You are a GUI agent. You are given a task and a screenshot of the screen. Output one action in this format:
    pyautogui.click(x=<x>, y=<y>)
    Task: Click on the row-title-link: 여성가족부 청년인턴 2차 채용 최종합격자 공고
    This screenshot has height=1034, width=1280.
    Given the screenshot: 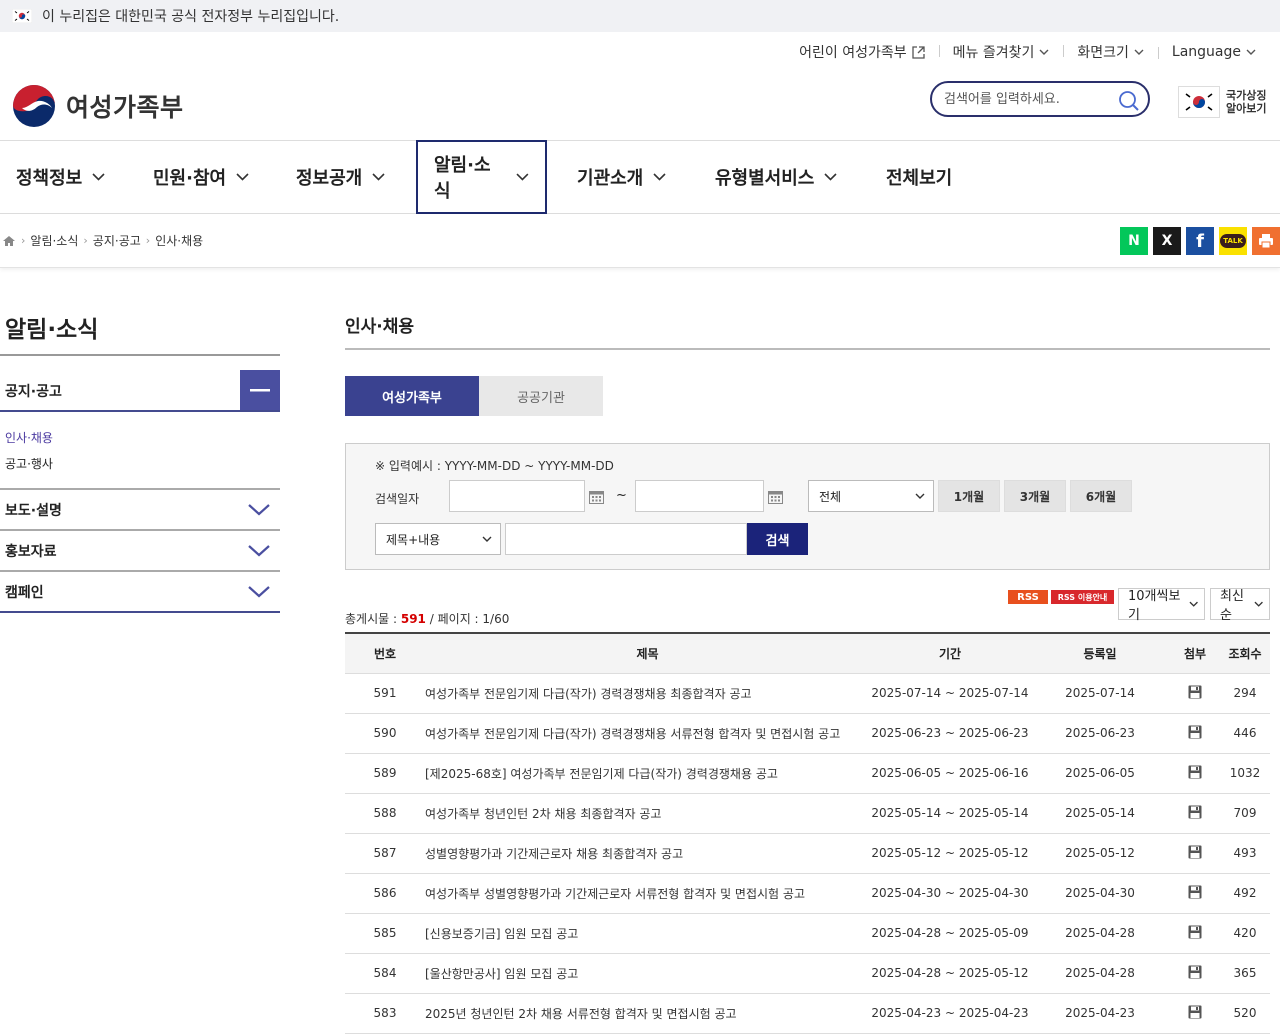 What is the action you would take?
    pyautogui.click(x=647, y=813)
    